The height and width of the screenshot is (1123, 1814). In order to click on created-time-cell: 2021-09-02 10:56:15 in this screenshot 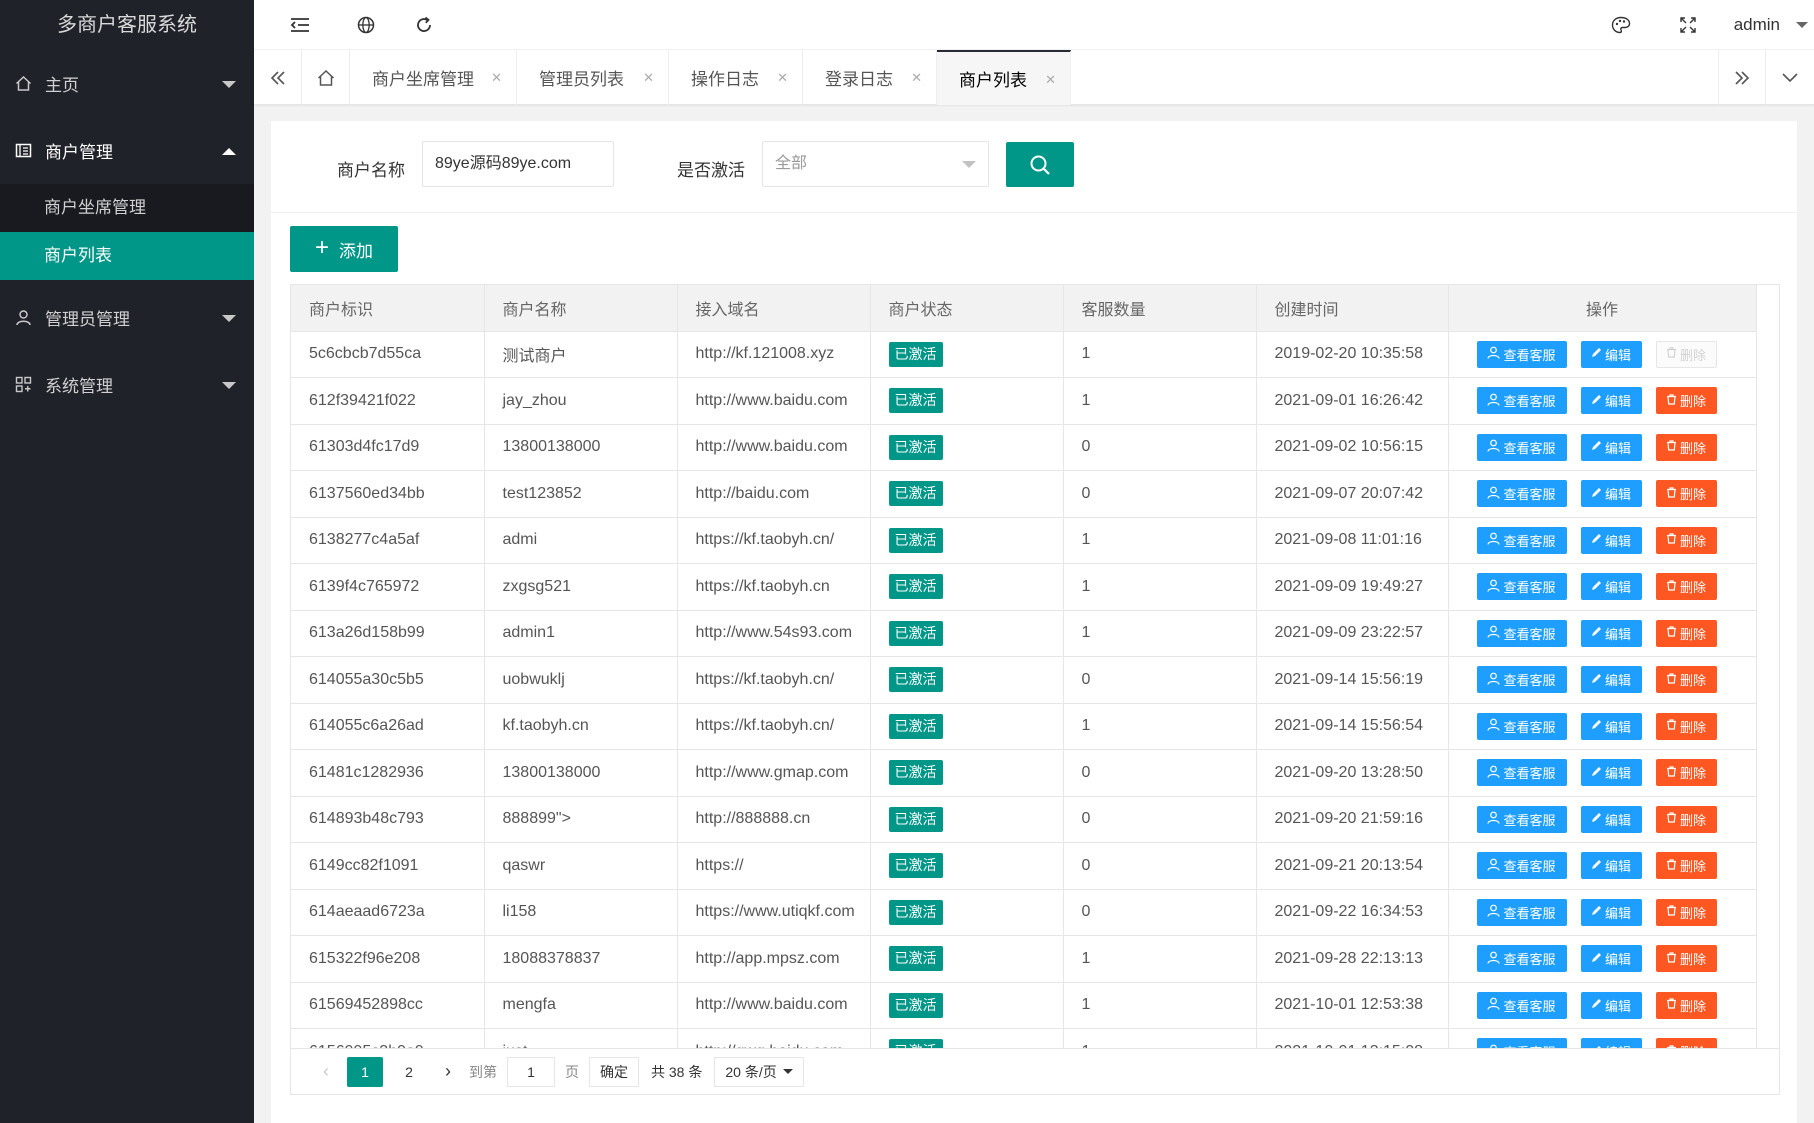, I will do `click(1352, 447)`.